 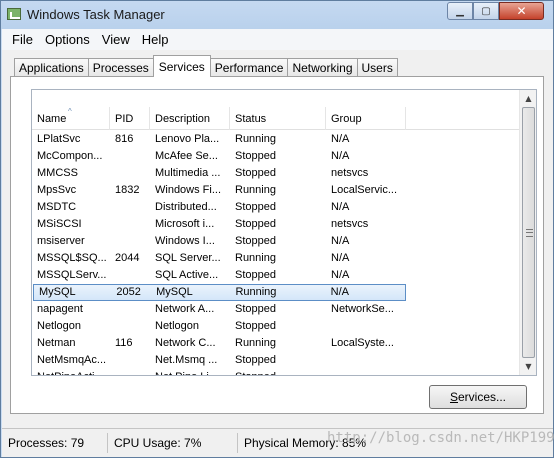 I want to click on status-processes: Processes: 79, so click(x=55, y=443).